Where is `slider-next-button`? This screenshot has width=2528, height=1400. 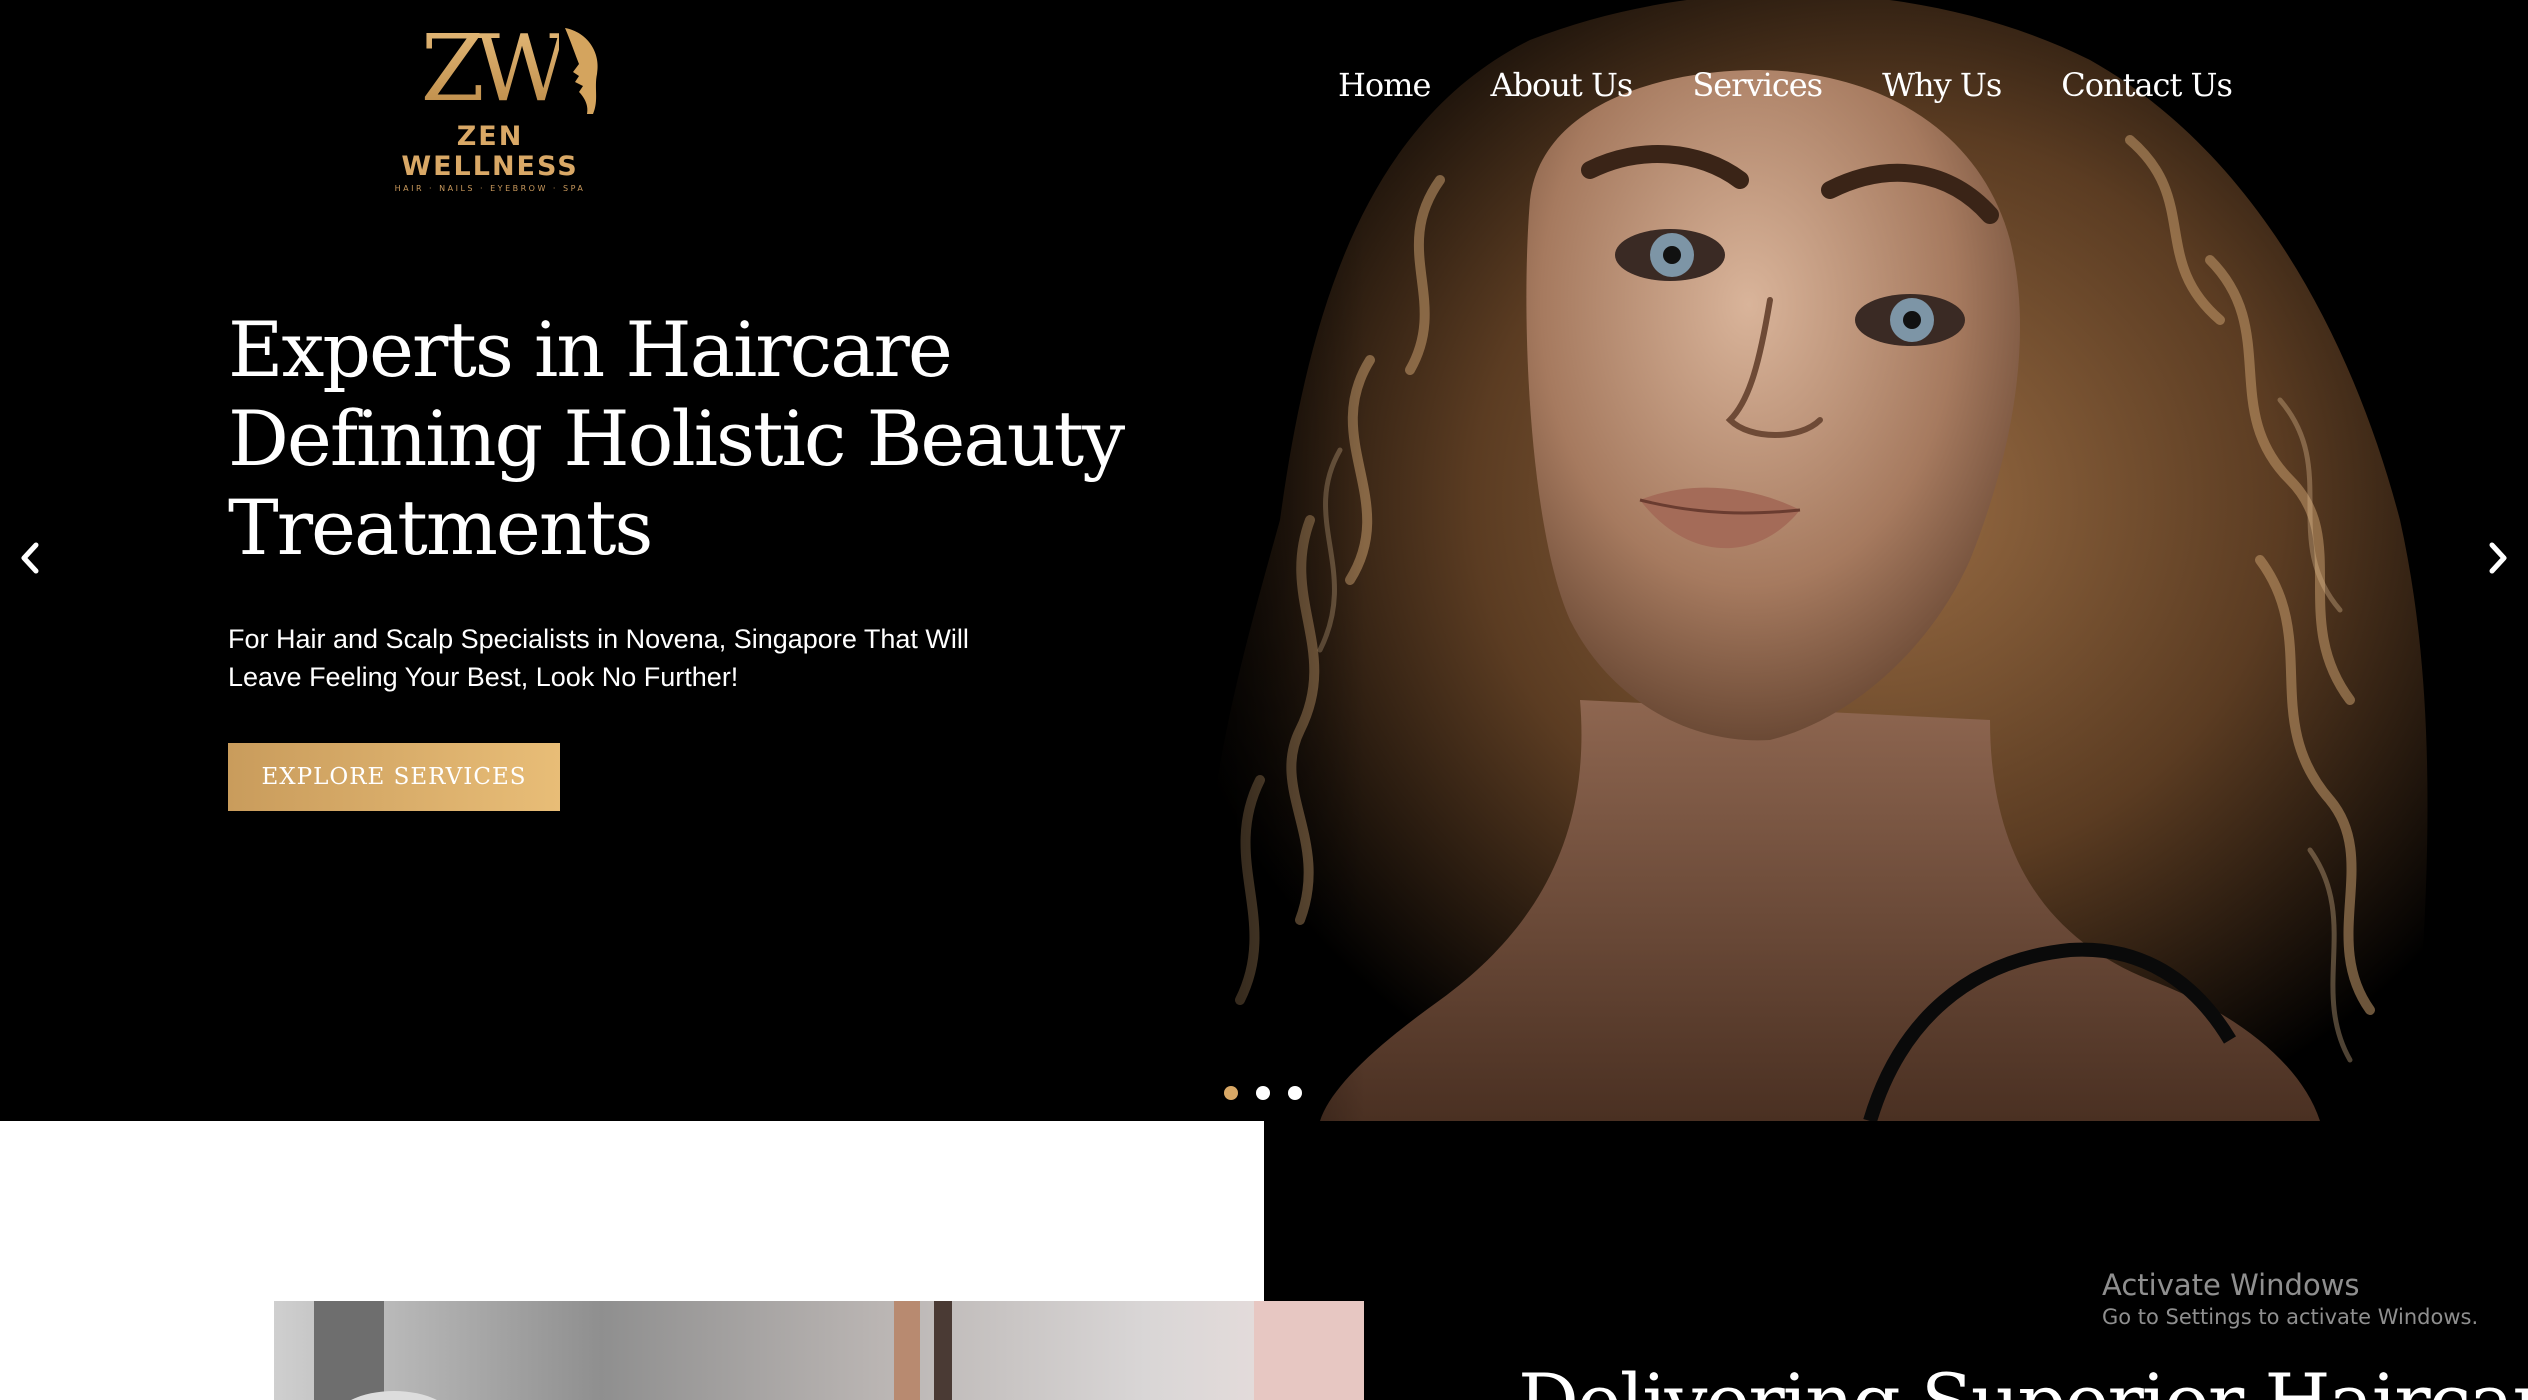
slider-next-button is located at coordinates (2498, 558).